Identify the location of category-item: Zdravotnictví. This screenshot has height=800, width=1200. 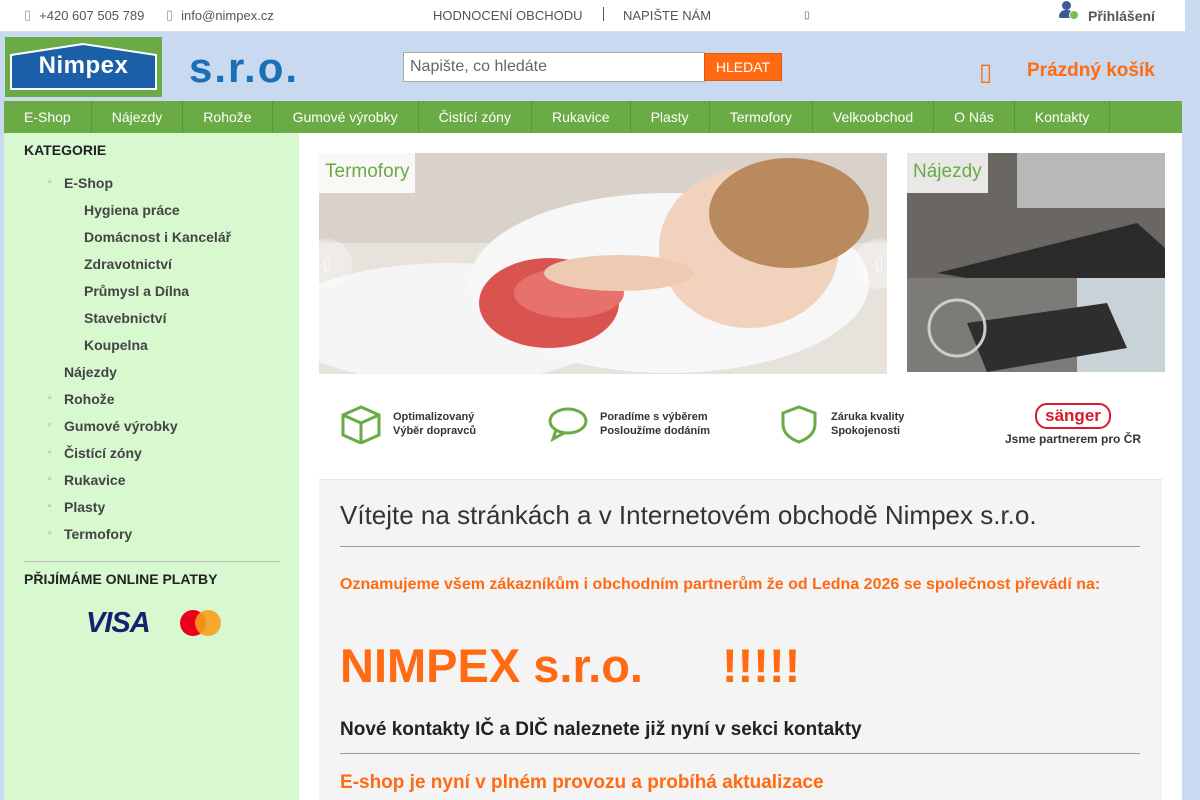
(151, 269).